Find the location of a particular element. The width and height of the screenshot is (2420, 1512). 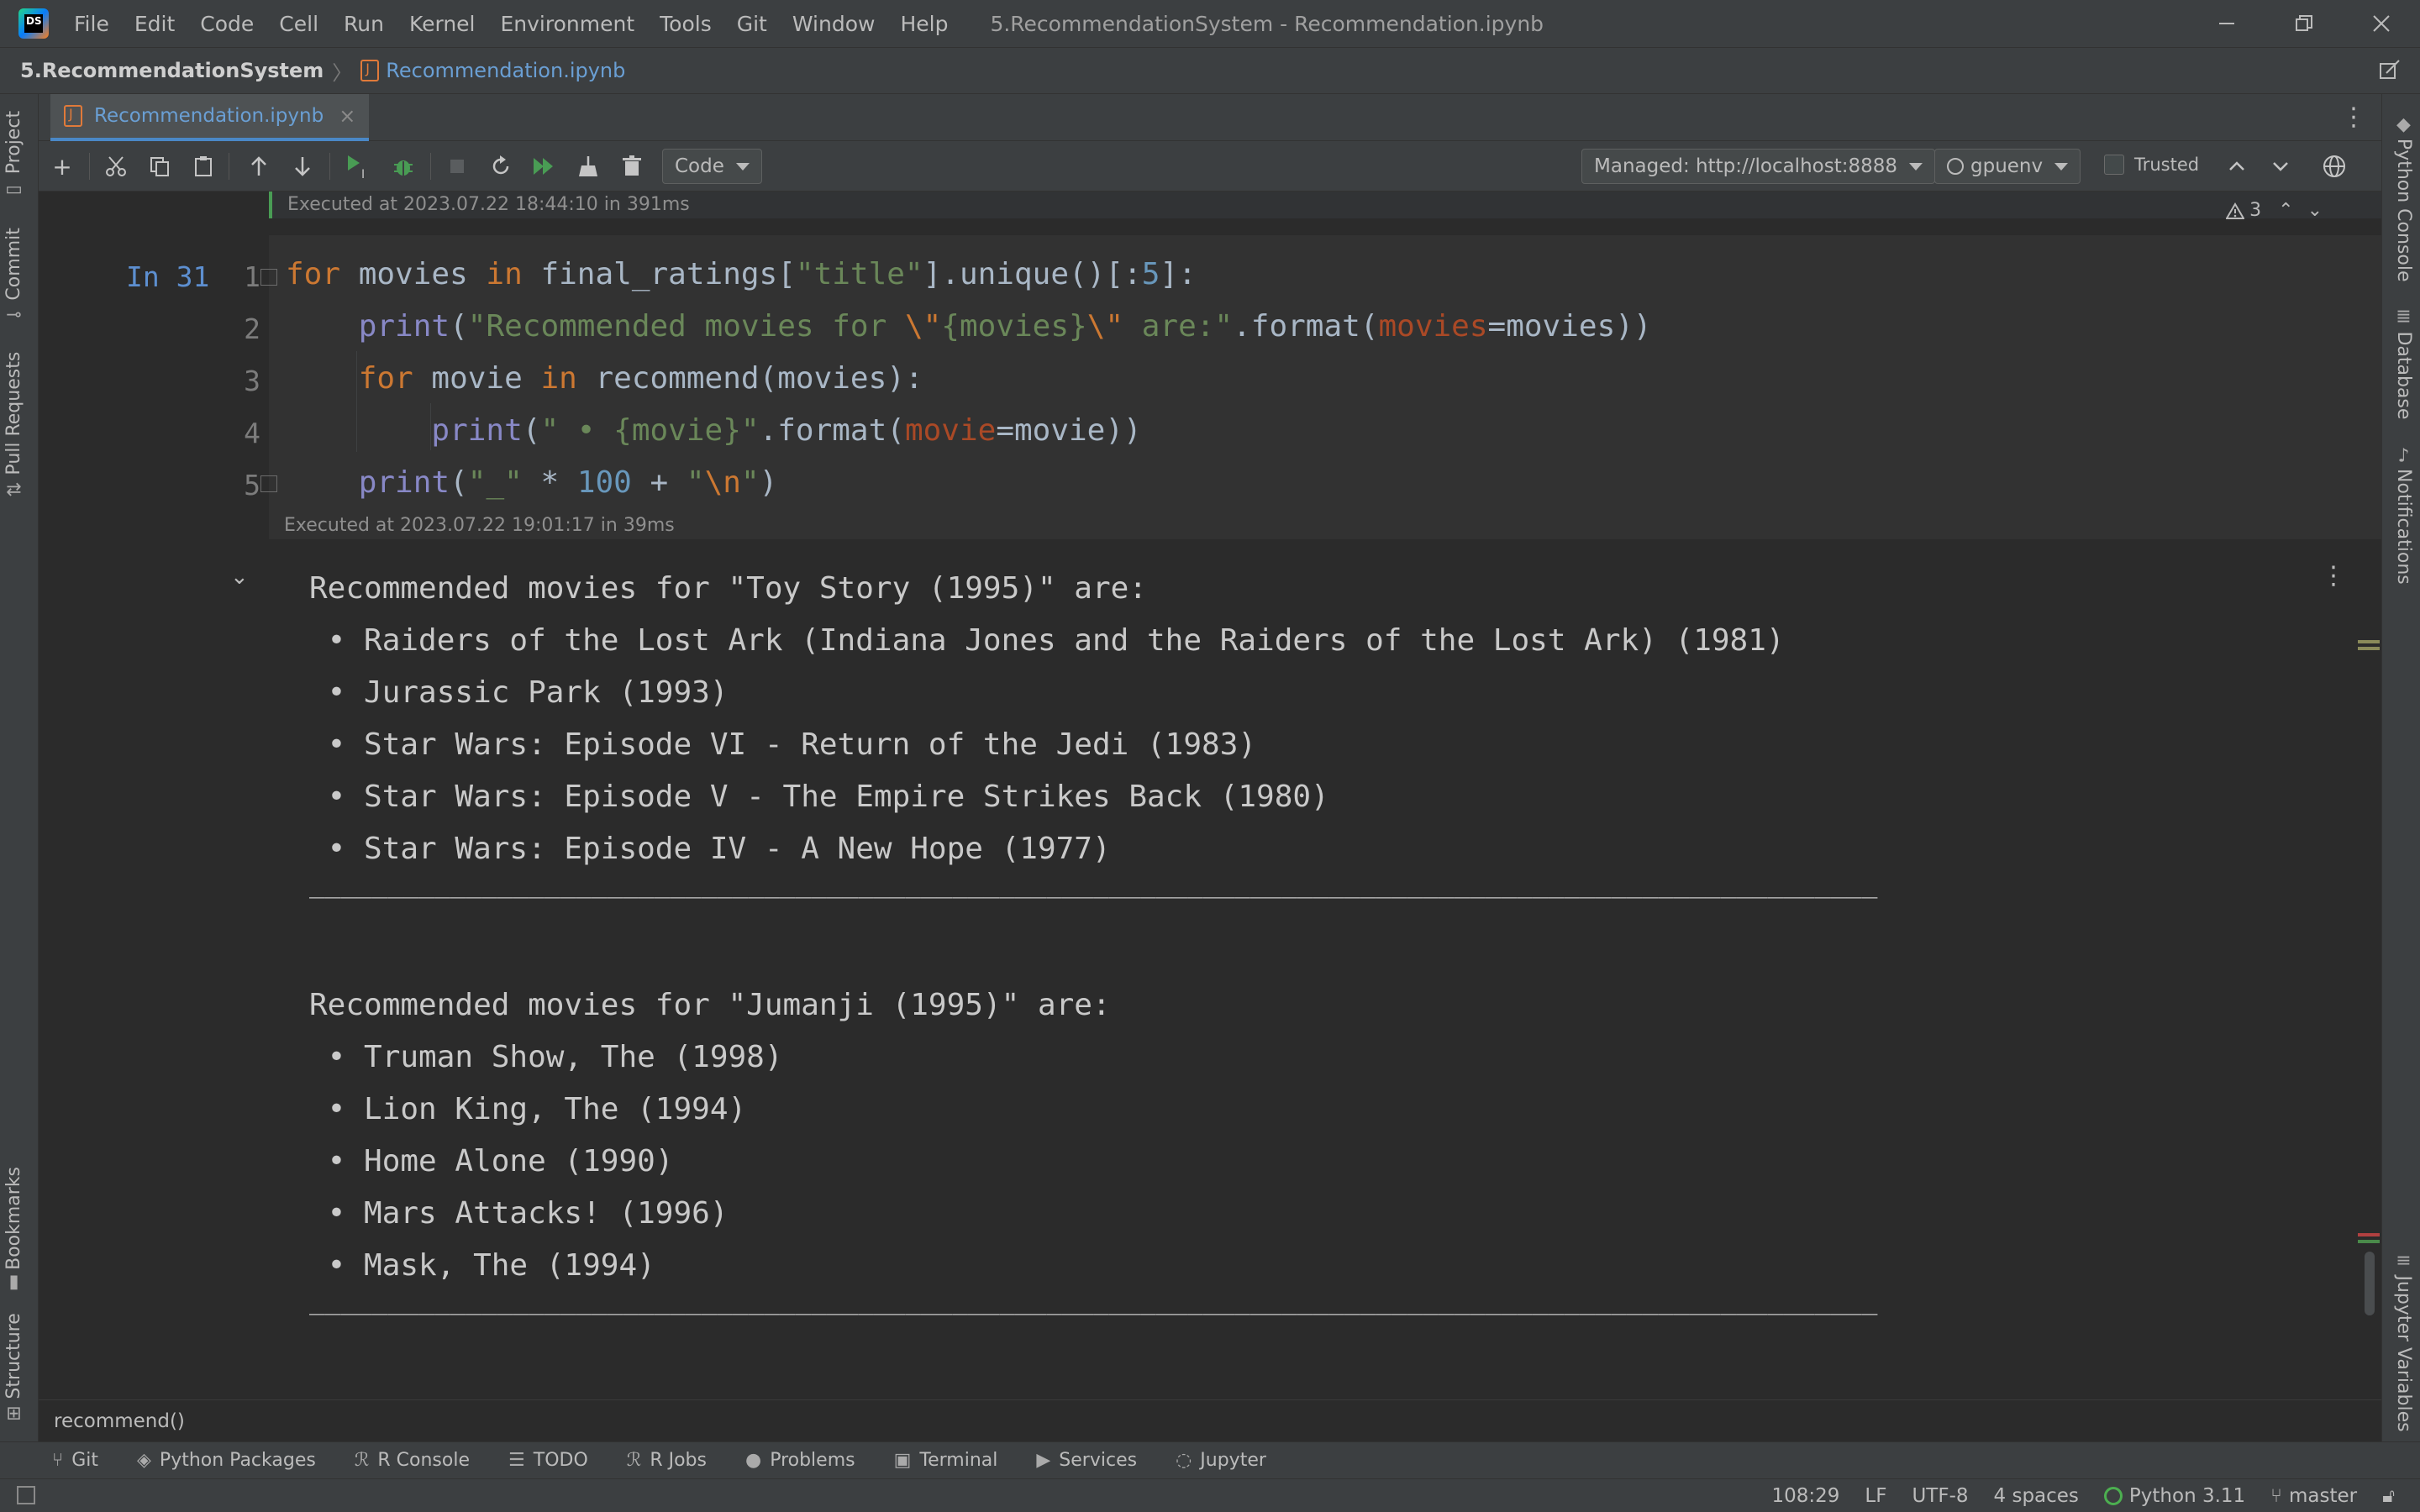

tool-r-console: ℛ R Console is located at coordinates (412, 1460).